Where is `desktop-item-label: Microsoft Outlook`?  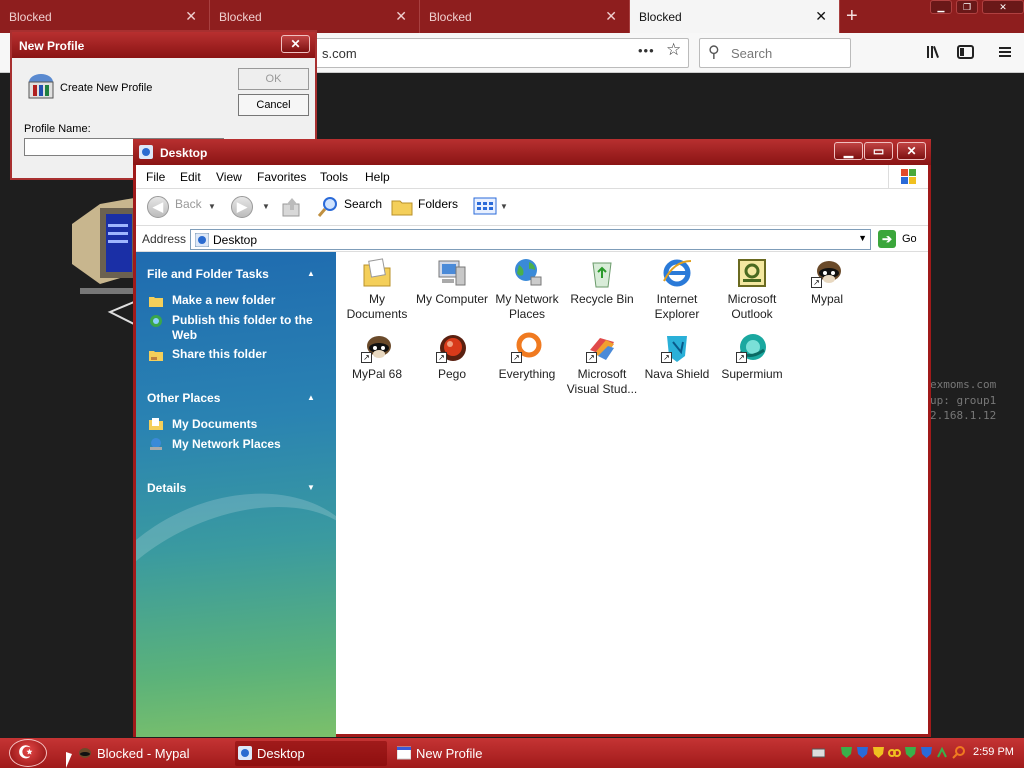
desktop-item-label: Microsoft Outlook is located at coordinates (752, 306).